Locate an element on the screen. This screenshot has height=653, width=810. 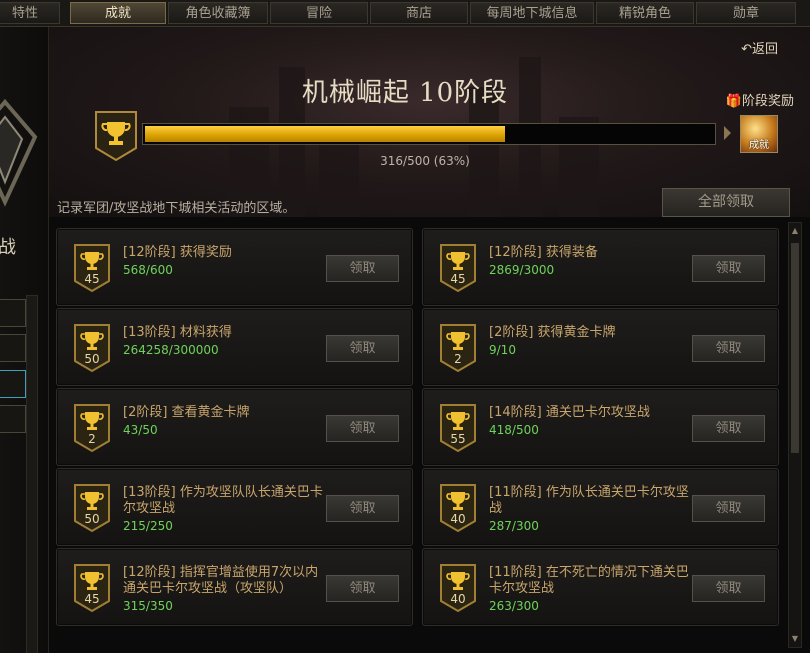
achievement-card: 40 [11阶段] 作为队长通关巴卡尔攻坚战 287/300 领取 is located at coordinates (600, 507).